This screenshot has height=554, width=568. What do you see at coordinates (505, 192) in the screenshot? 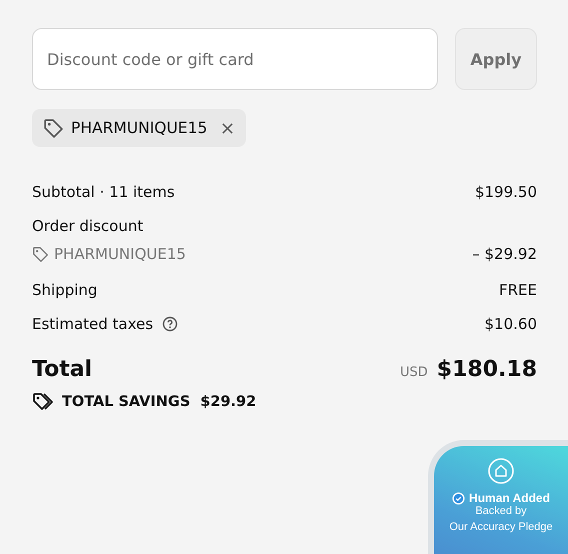
I see `summary-value: $199.50` at bounding box center [505, 192].